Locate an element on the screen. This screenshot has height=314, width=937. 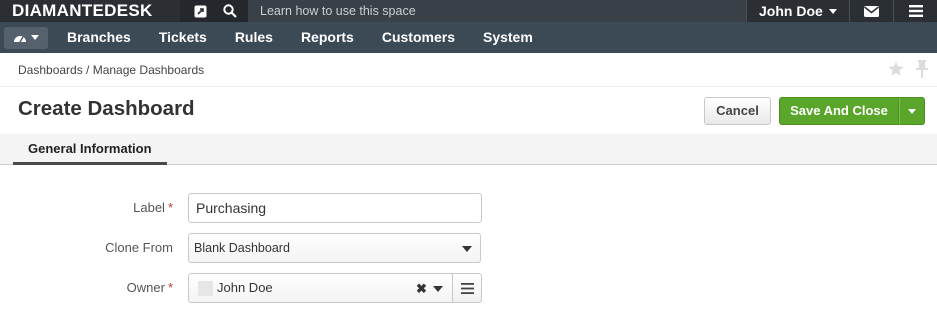
page-title: Create Dashboard is located at coordinates (106, 108).